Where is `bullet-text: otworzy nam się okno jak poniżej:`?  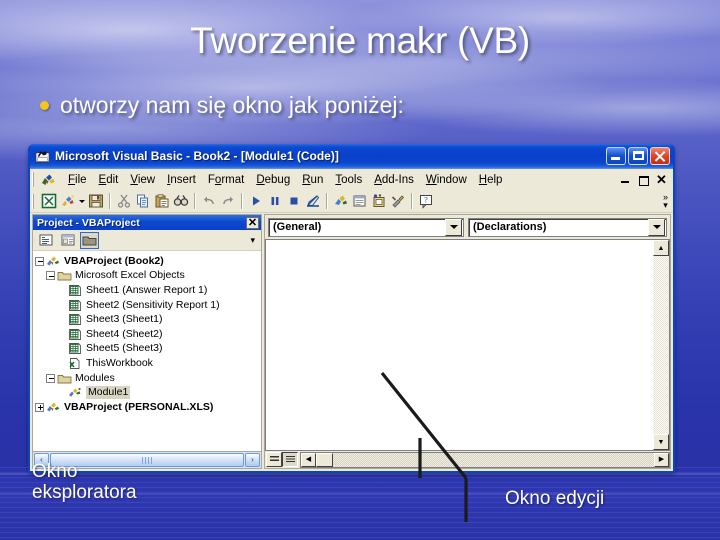
bullet-text: otworzy nam się okno jak poniżej: is located at coordinates (232, 105).